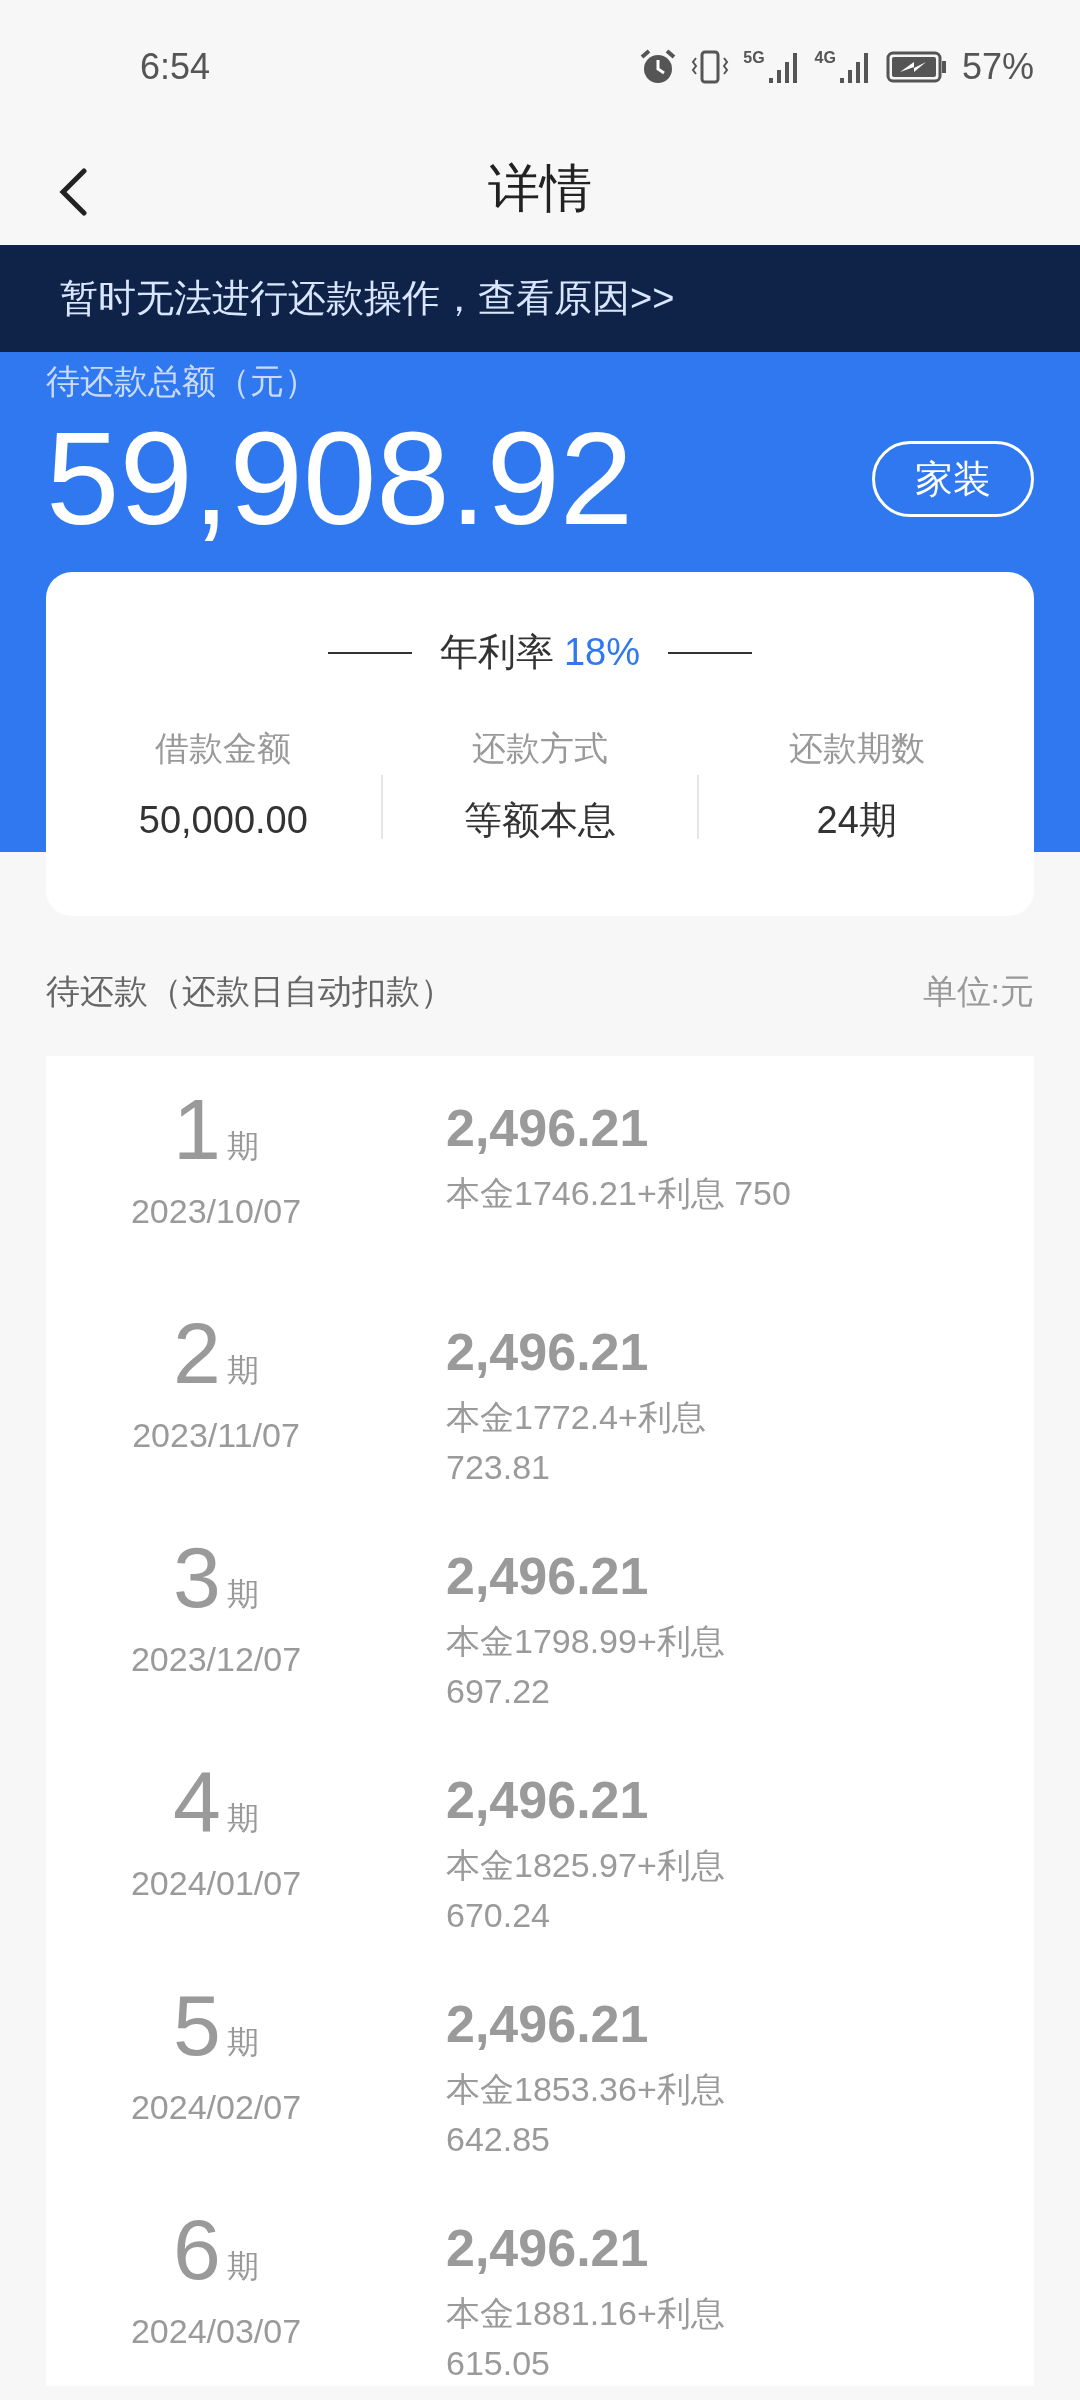 This screenshot has width=1080, height=2400. I want to click on installment-breakdown: 本金1881.16+利息615.05, so click(586, 2338).